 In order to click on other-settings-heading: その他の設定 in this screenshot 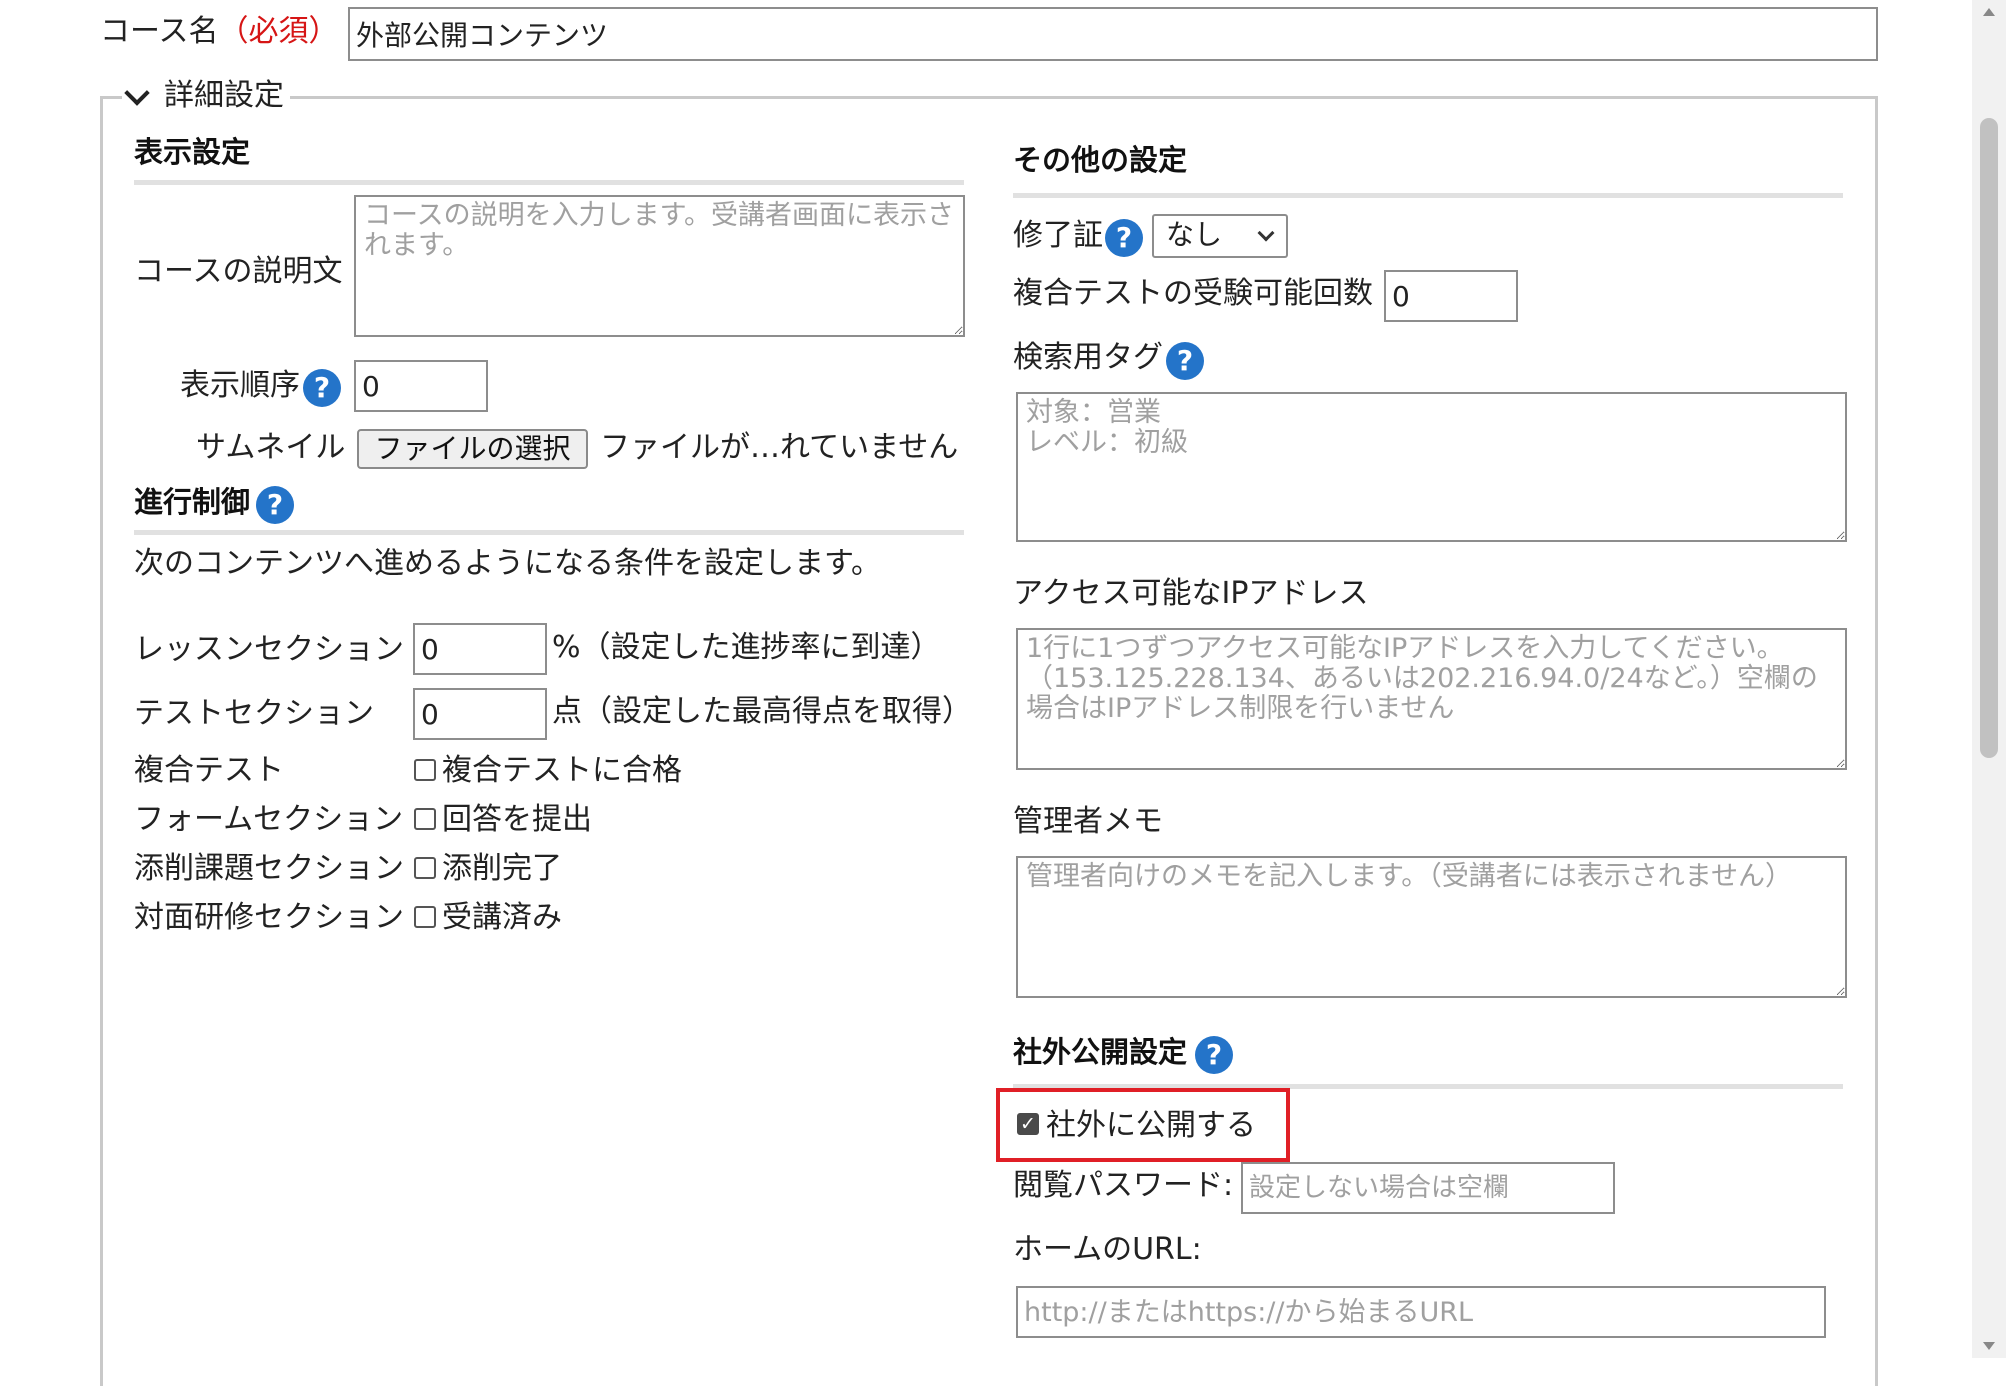, I will do `click(1100, 160)`.